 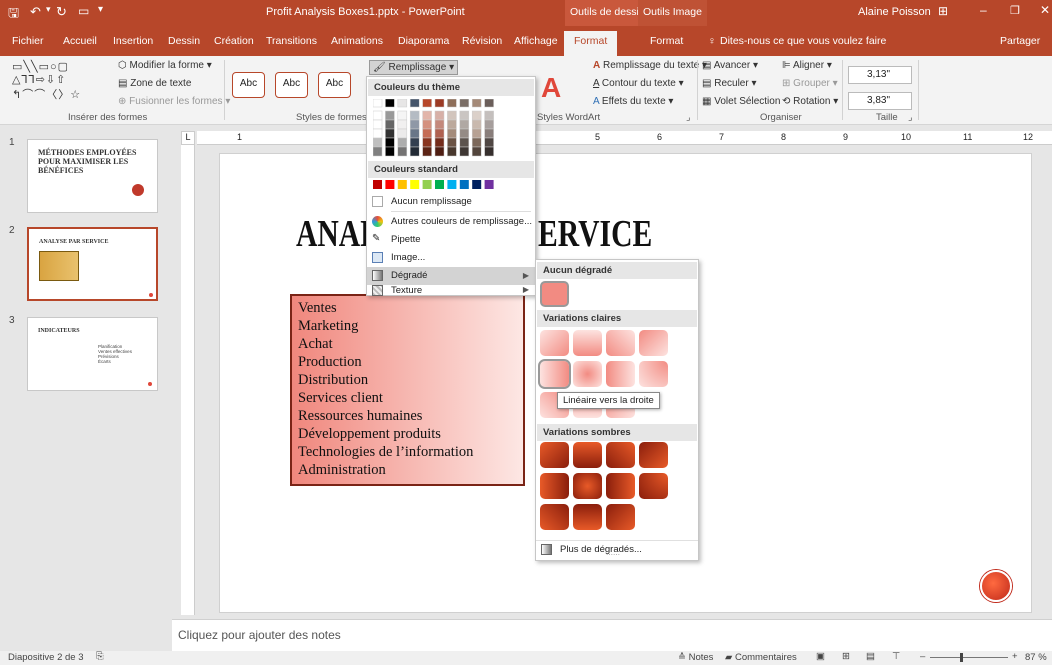 I want to click on ribbon-display-icon: ⊞, so click(x=943, y=11).